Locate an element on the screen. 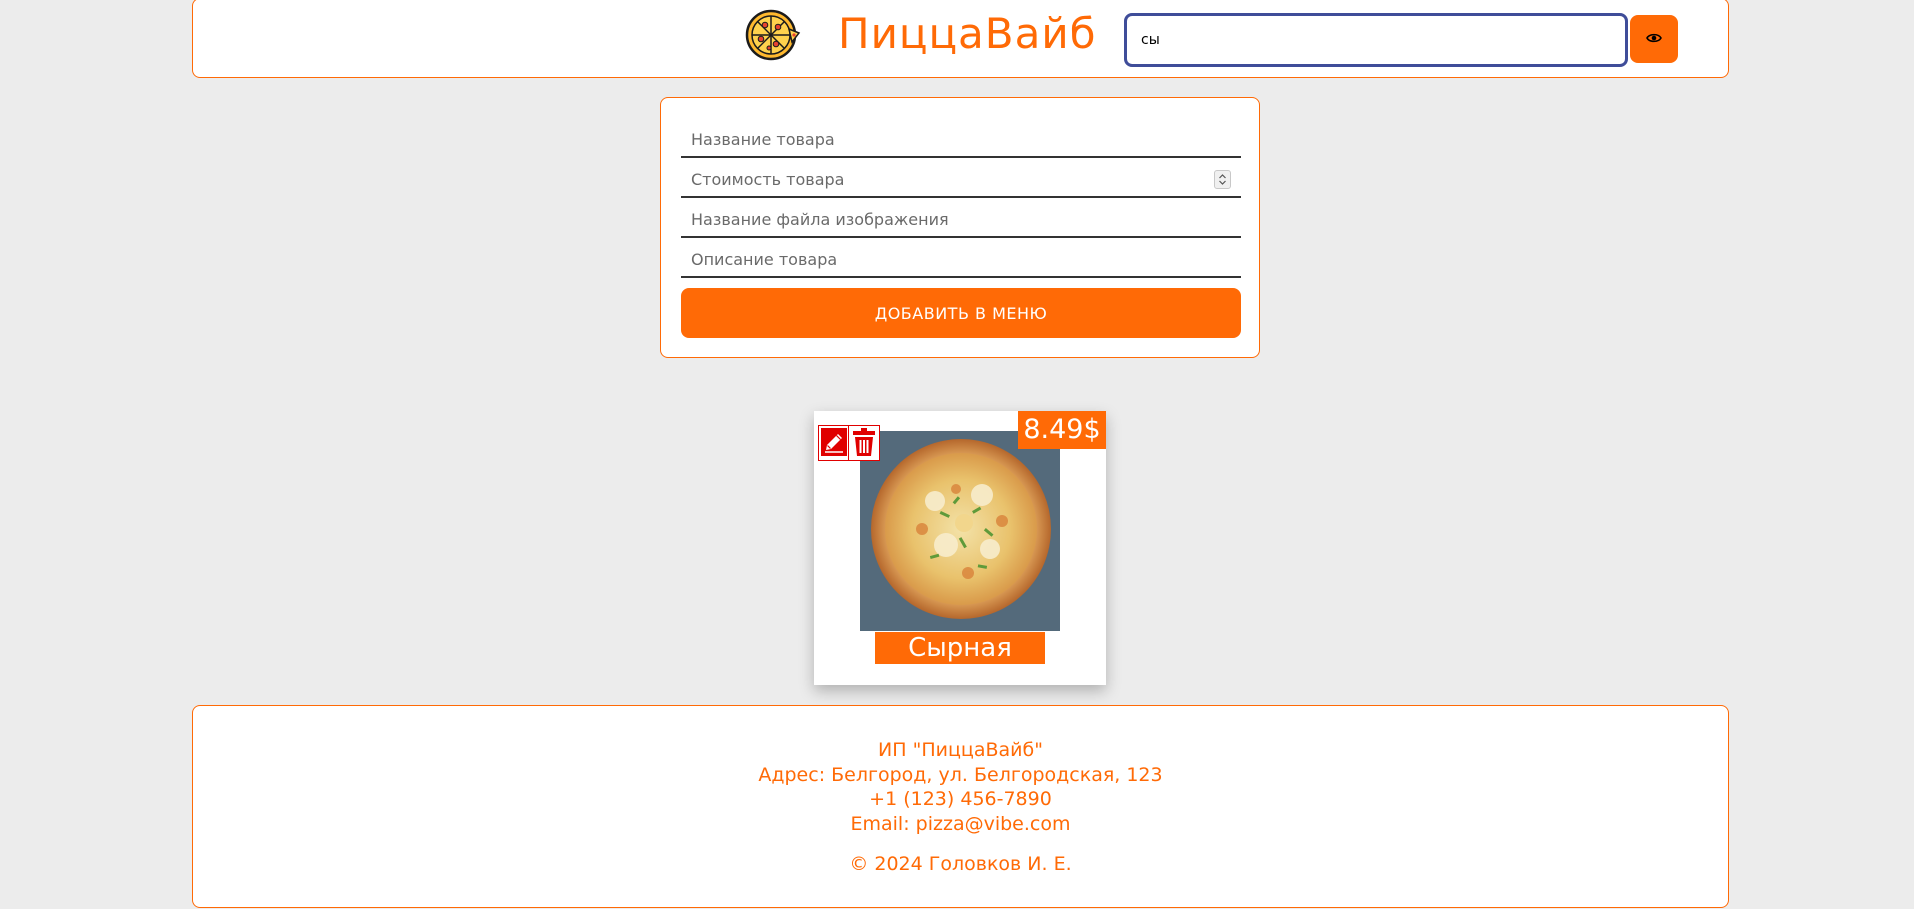 The width and height of the screenshot is (1914, 909). footer-copyright: © 2024 Головков И. Е. is located at coordinates (960, 864).